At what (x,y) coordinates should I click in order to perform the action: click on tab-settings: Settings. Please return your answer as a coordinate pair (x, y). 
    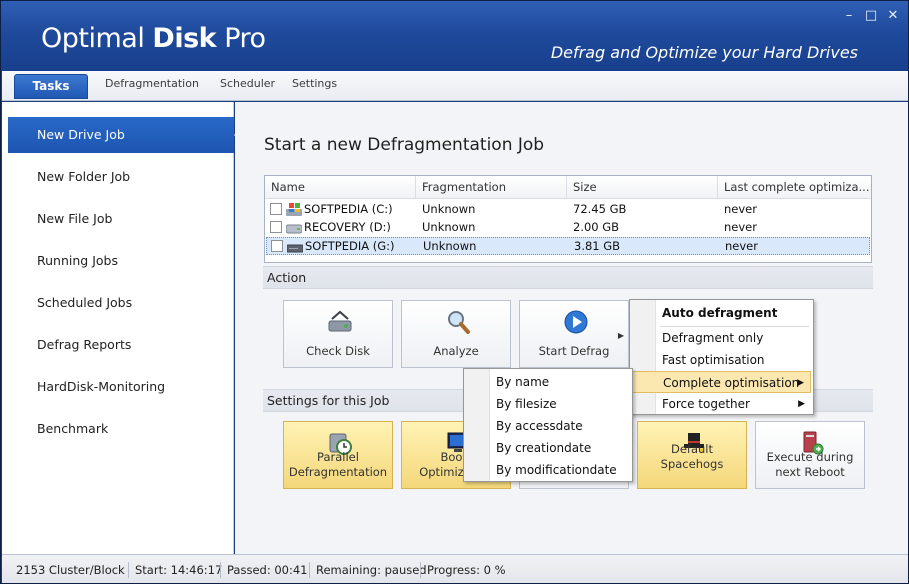
    Looking at the image, I should click on (314, 83).